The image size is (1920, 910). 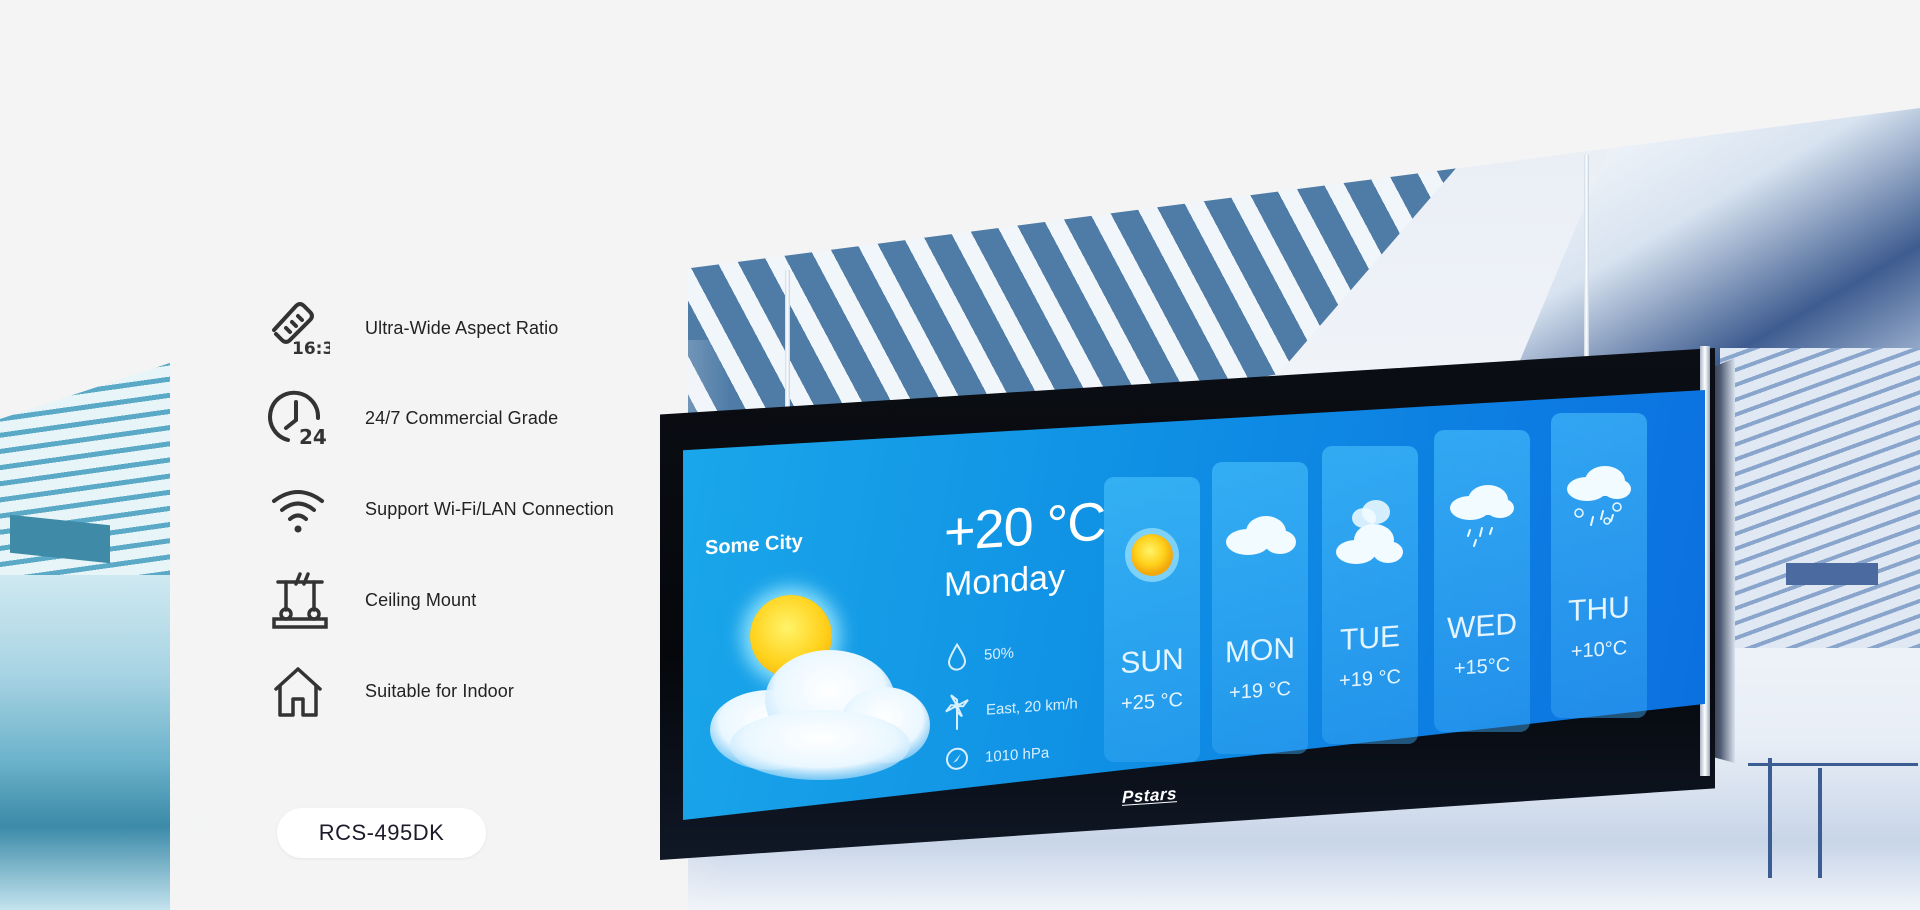 I want to click on forecast-day-temperature: +15°C, so click(x=1482, y=667).